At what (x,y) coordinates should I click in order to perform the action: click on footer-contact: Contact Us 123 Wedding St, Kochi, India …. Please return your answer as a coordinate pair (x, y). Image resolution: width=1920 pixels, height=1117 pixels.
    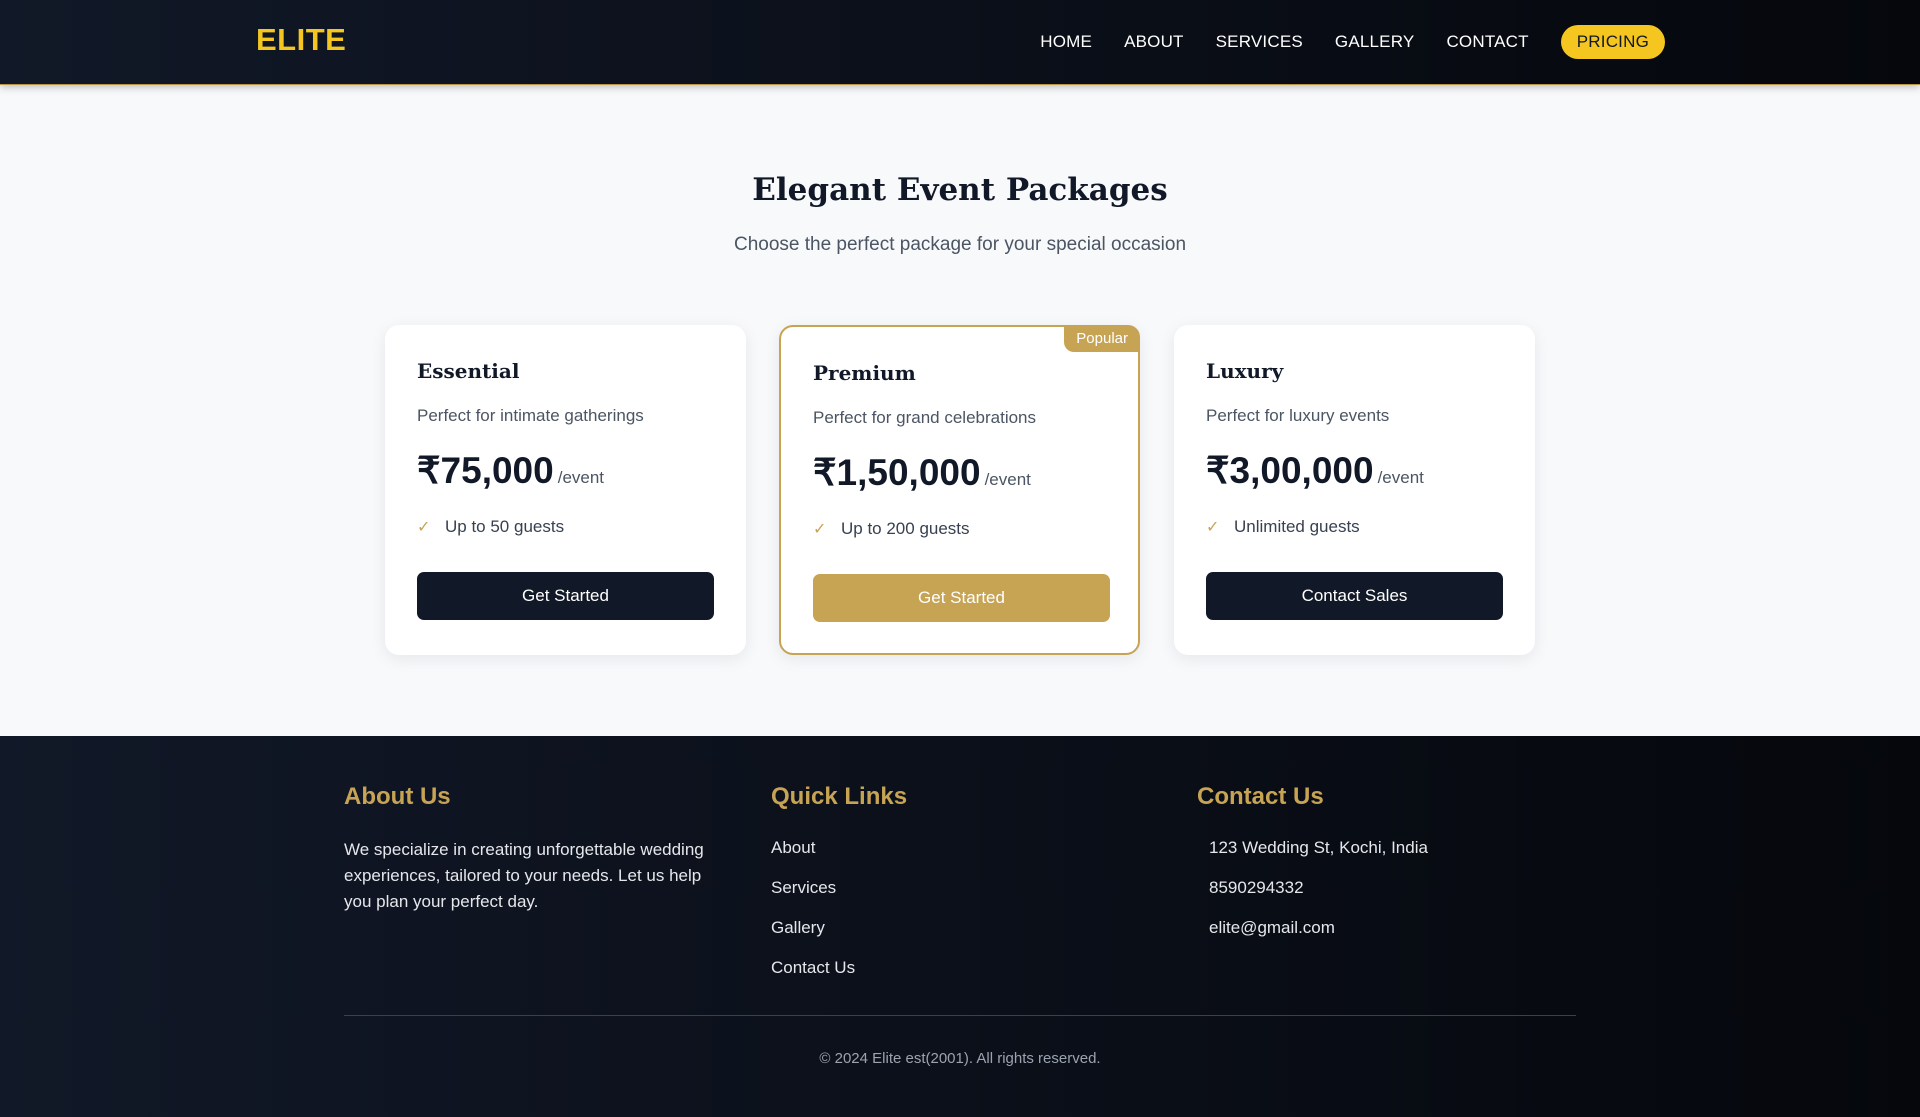
    Looking at the image, I should click on (1312, 870).